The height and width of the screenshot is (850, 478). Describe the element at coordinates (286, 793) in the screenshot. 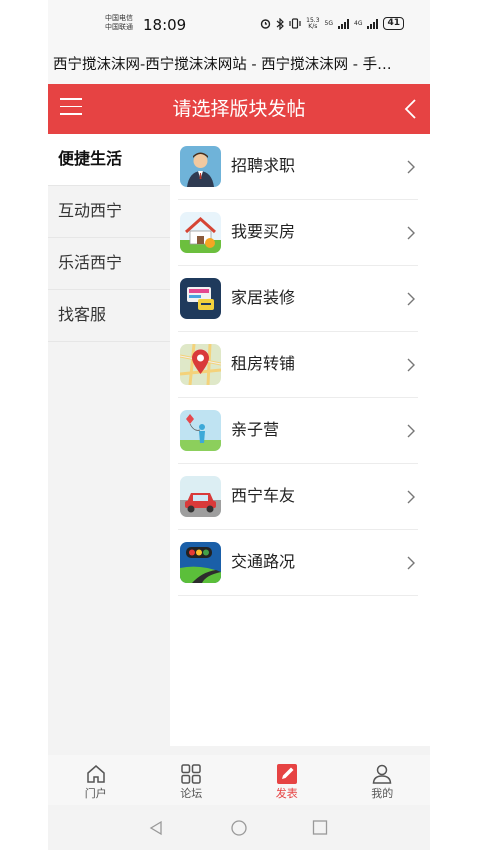

I see `tab-label: 发表` at that location.